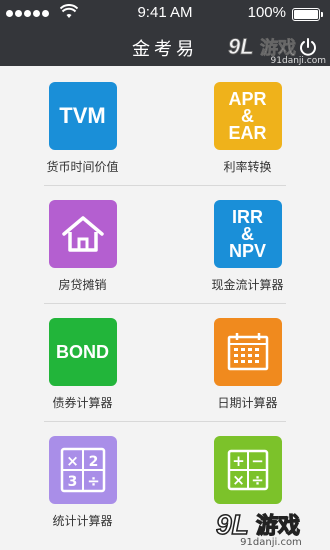  I want to click on irr-npv-tile: IRR & NPV, so click(247, 234).